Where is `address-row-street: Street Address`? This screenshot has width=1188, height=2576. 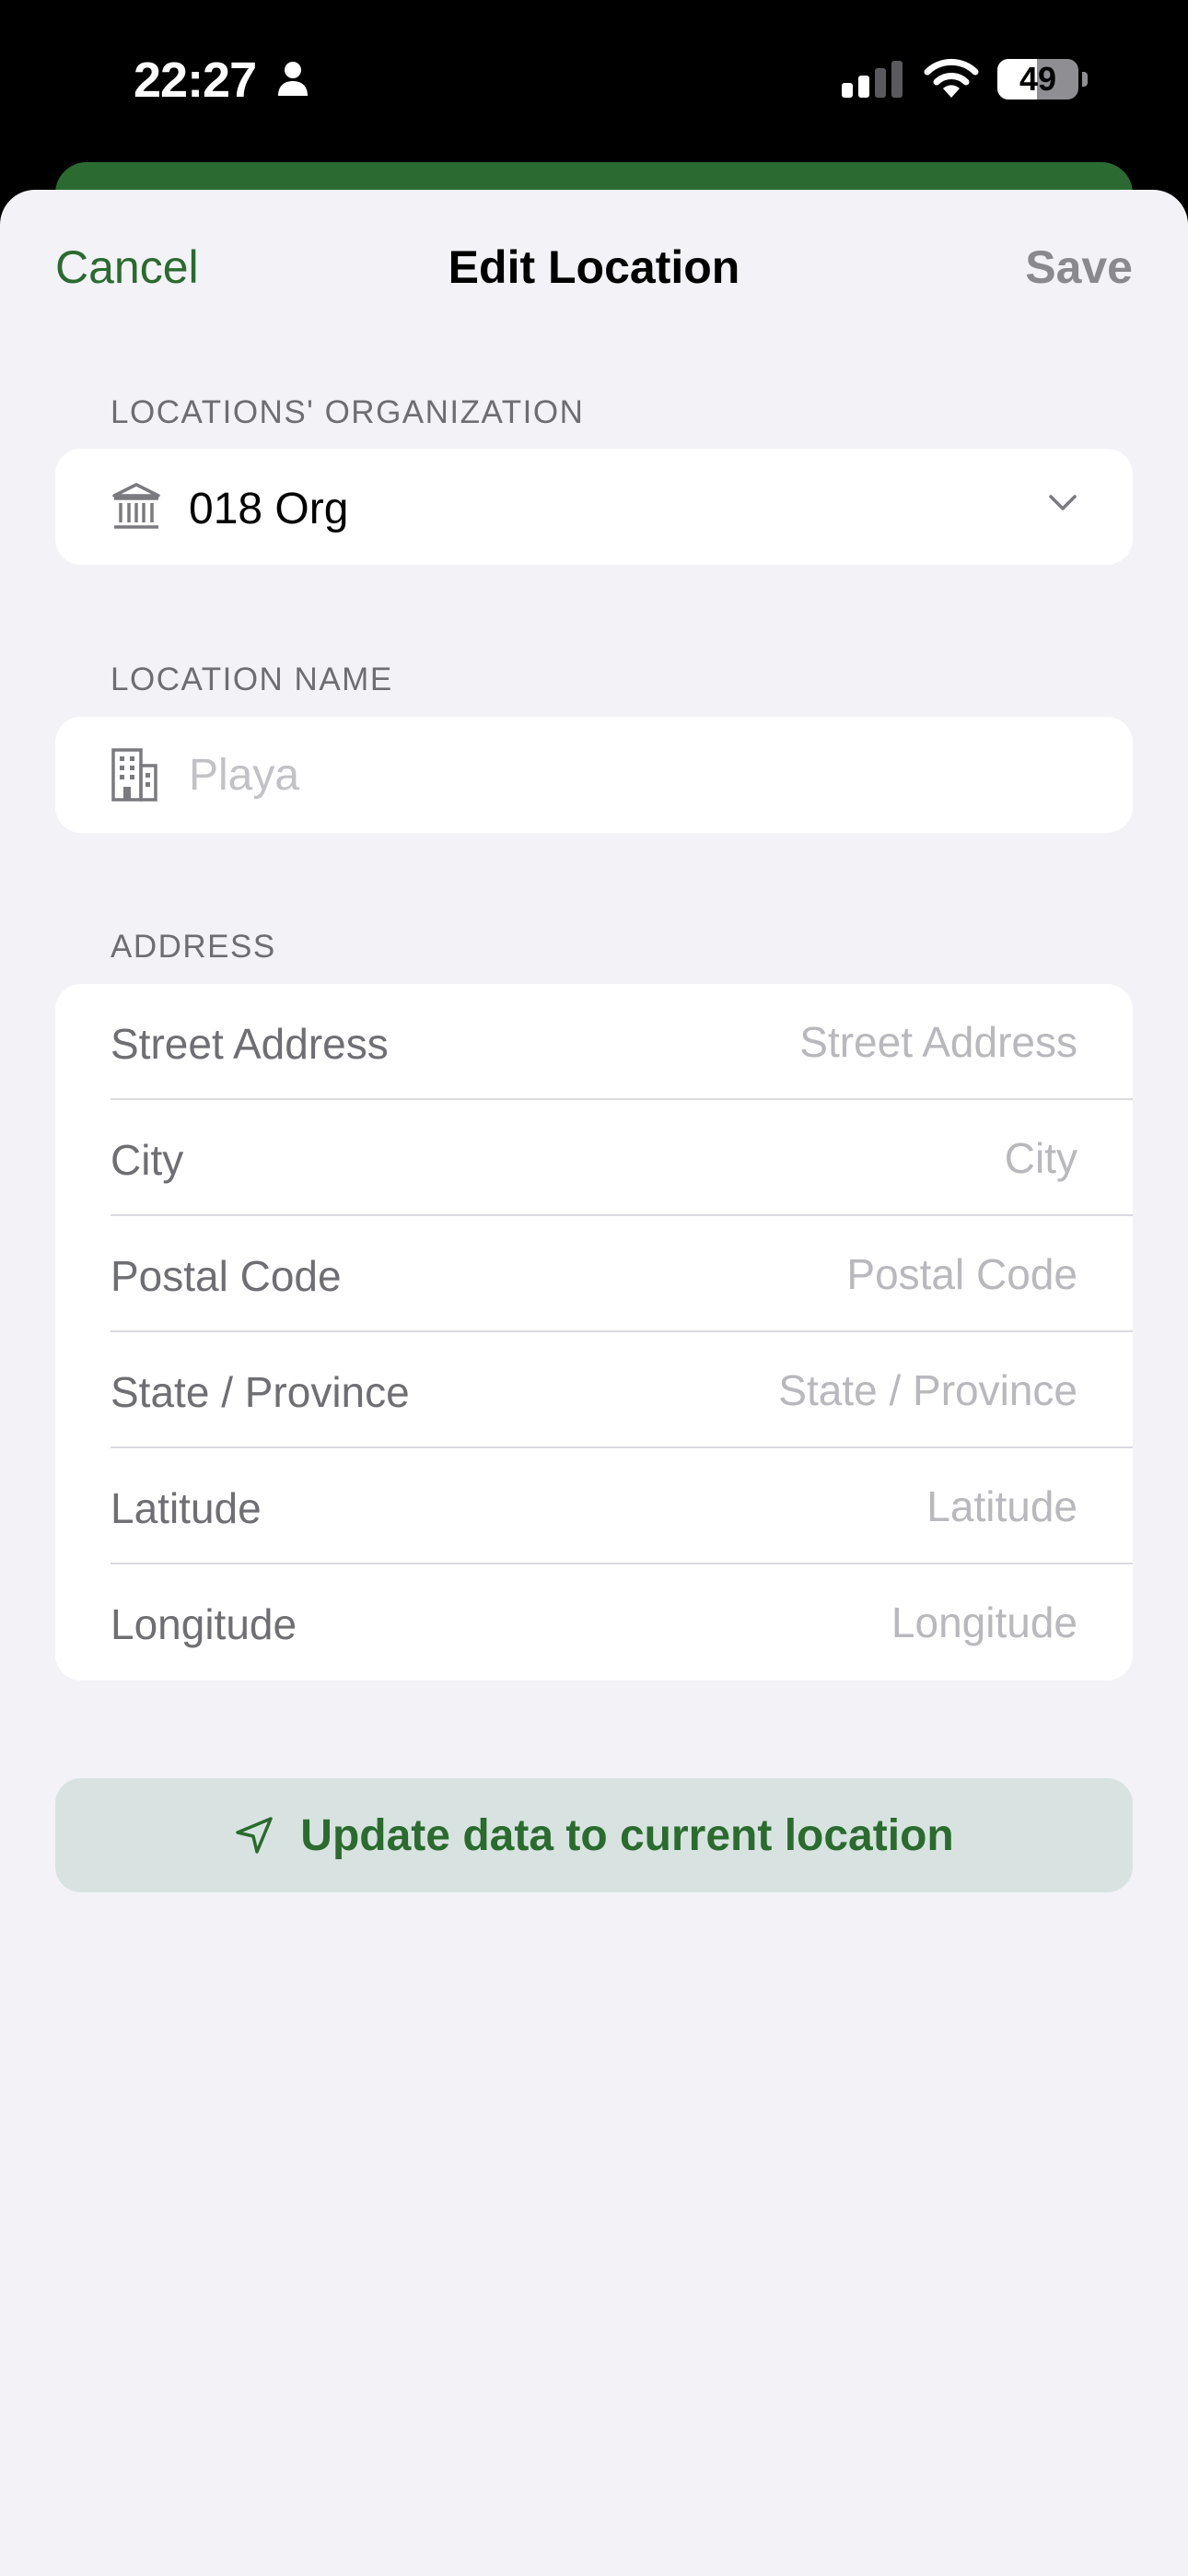
address-row-street: Street Address is located at coordinates (594, 1042).